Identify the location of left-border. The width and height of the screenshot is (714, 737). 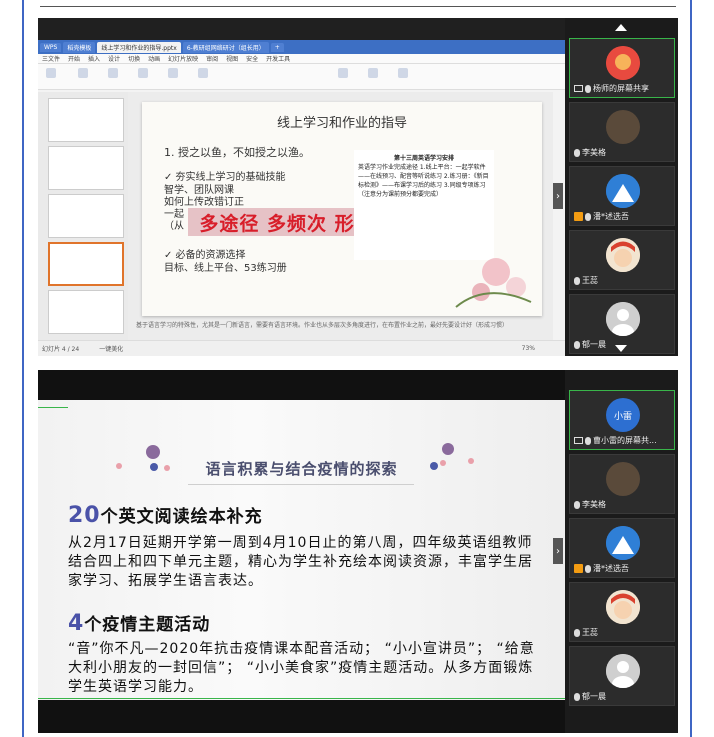
(23, 368).